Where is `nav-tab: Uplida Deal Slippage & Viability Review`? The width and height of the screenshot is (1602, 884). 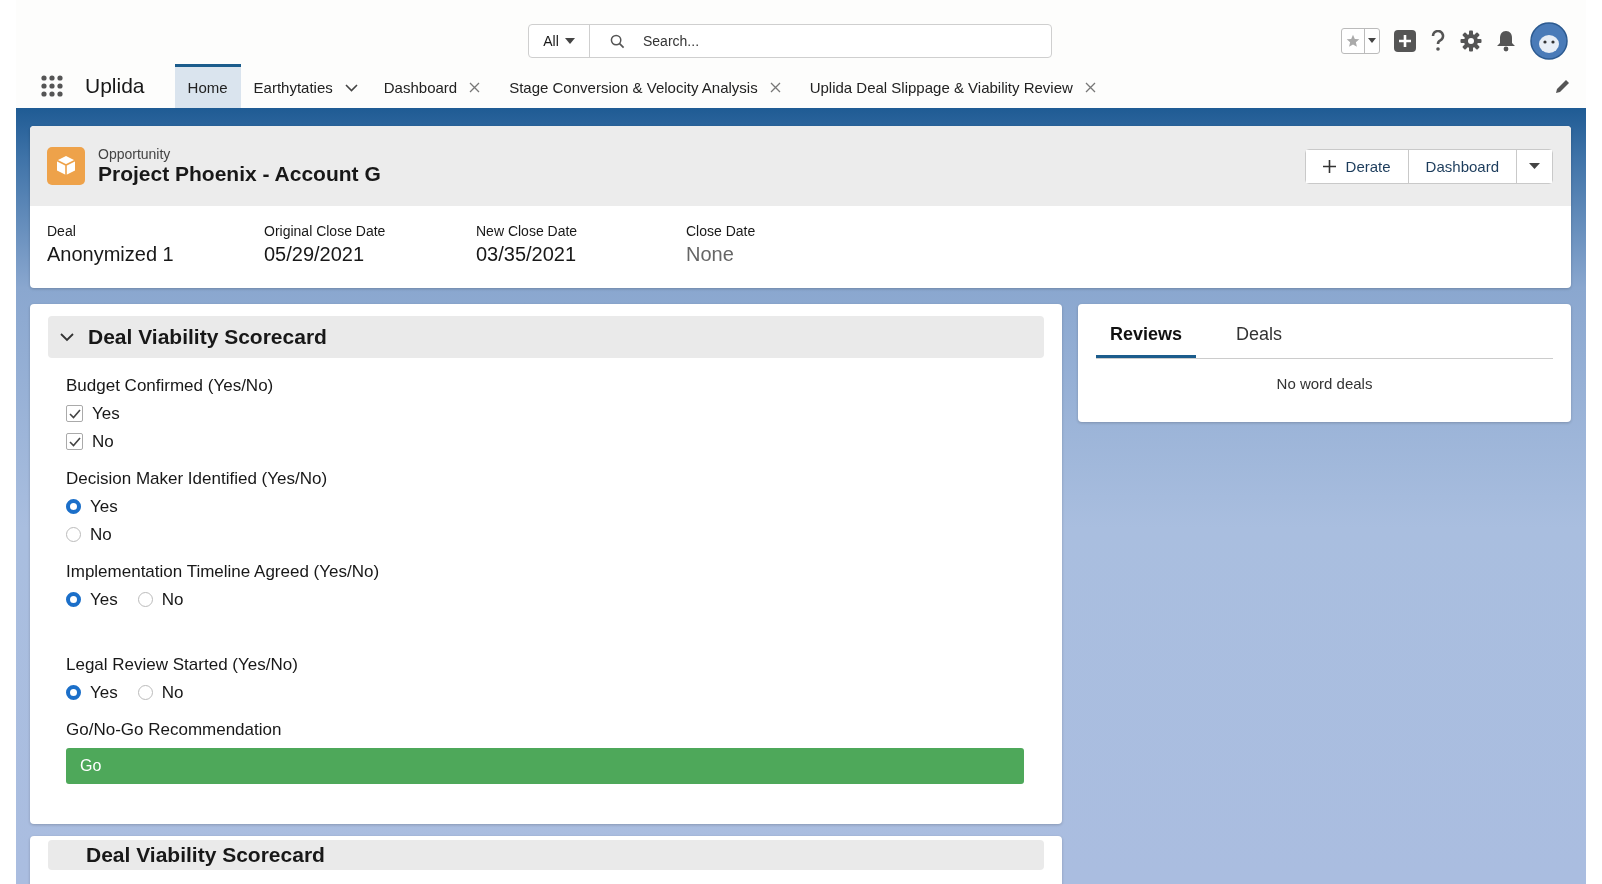 nav-tab: Uplida Deal Slippage & Viability Review is located at coordinates (954, 86).